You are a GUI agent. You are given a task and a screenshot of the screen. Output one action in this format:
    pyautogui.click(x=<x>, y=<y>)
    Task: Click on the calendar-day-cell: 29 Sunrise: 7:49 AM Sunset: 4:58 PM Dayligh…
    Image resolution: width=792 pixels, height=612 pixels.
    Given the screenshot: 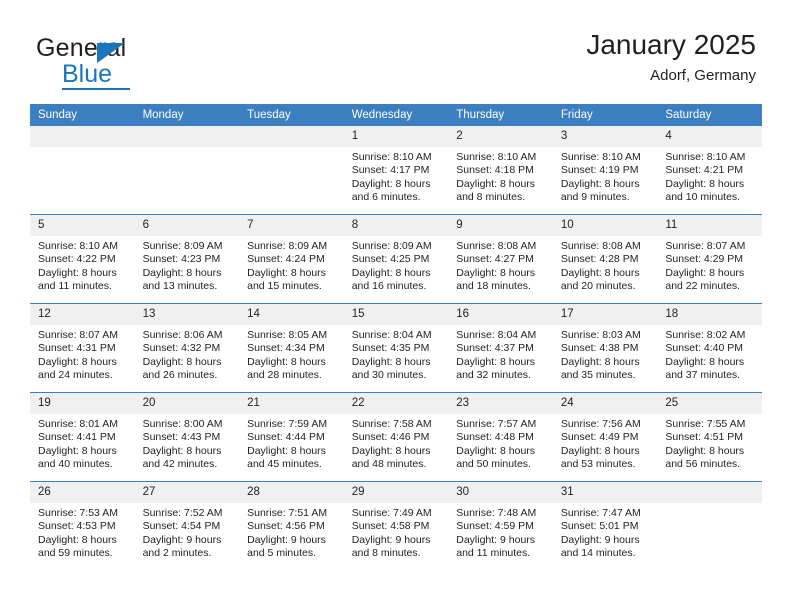 What is the action you would take?
    pyautogui.click(x=396, y=525)
    